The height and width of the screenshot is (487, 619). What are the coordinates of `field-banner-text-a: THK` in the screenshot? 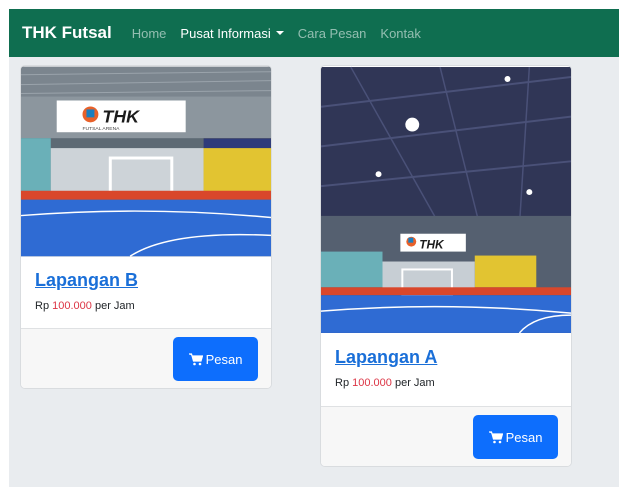 It's located at (432, 245).